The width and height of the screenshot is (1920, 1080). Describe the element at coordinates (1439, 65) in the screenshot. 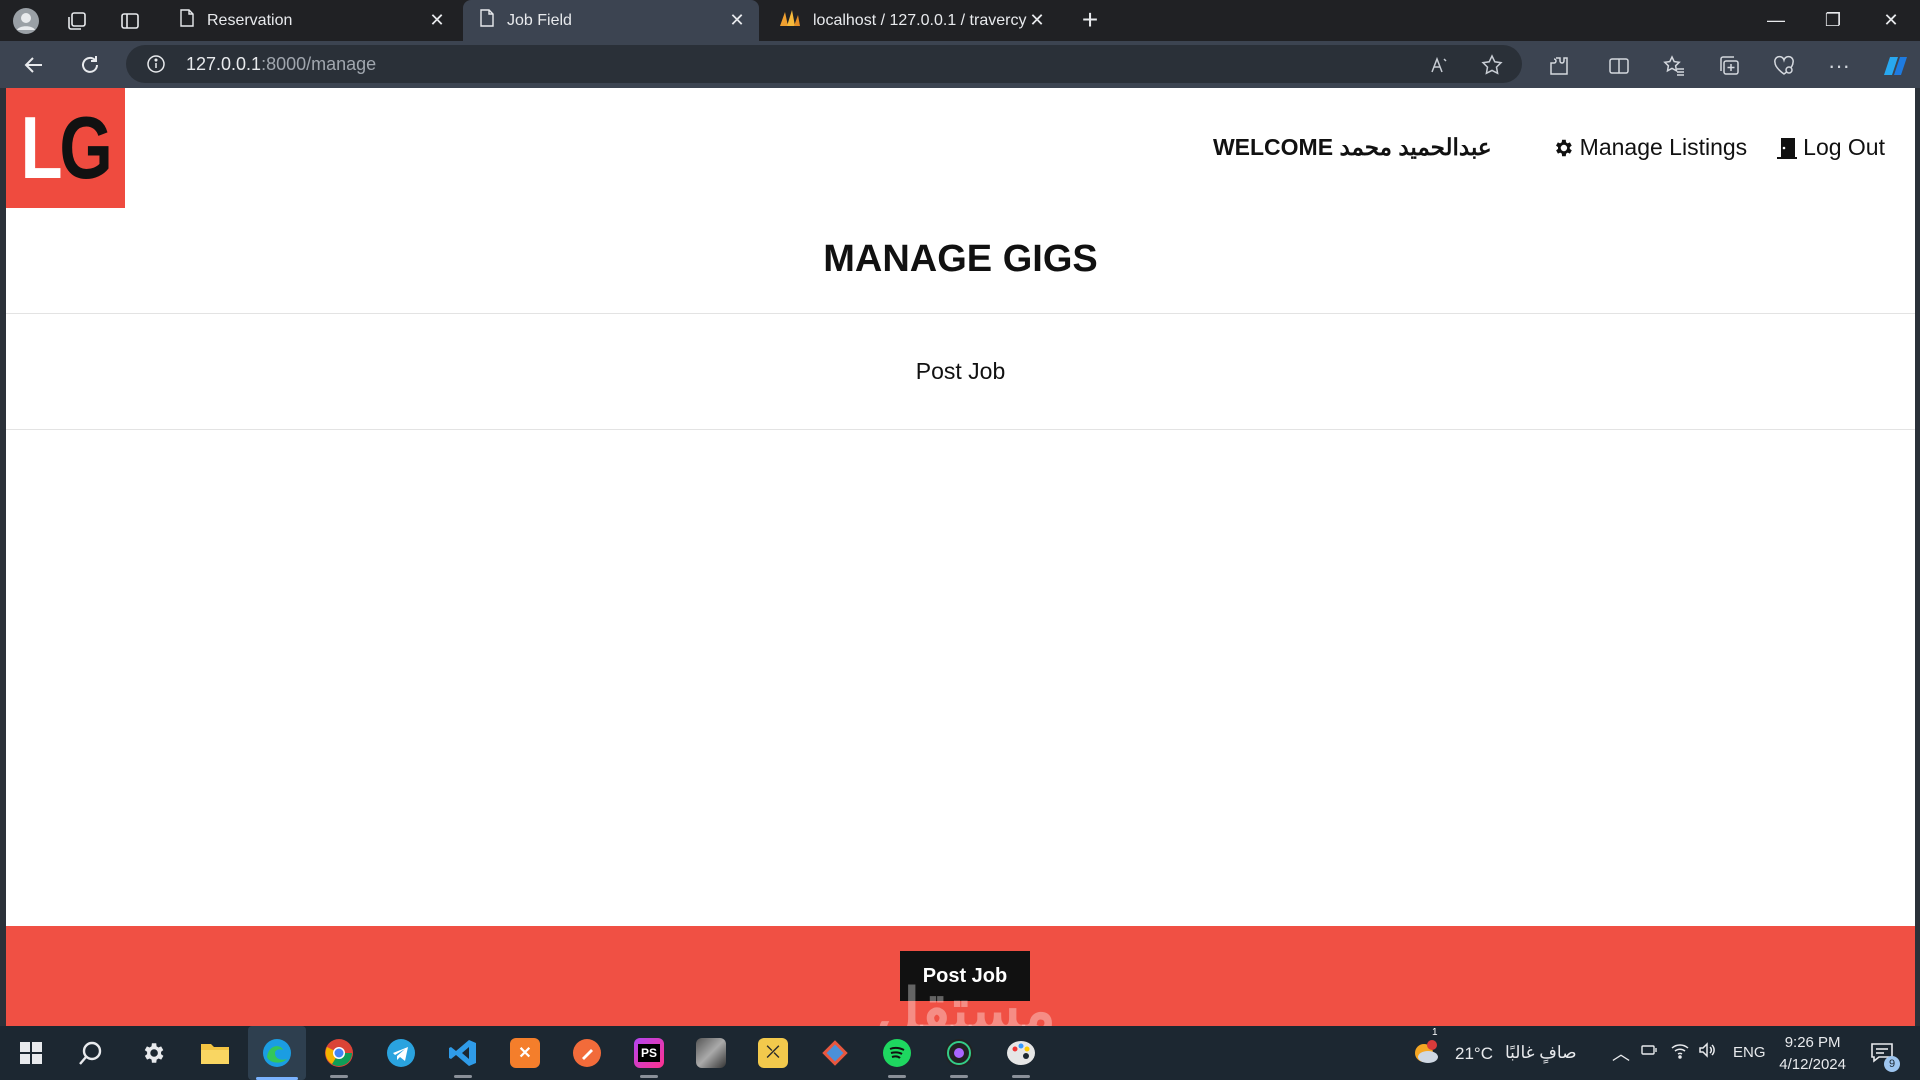

I see `read-aloud-icon` at that location.